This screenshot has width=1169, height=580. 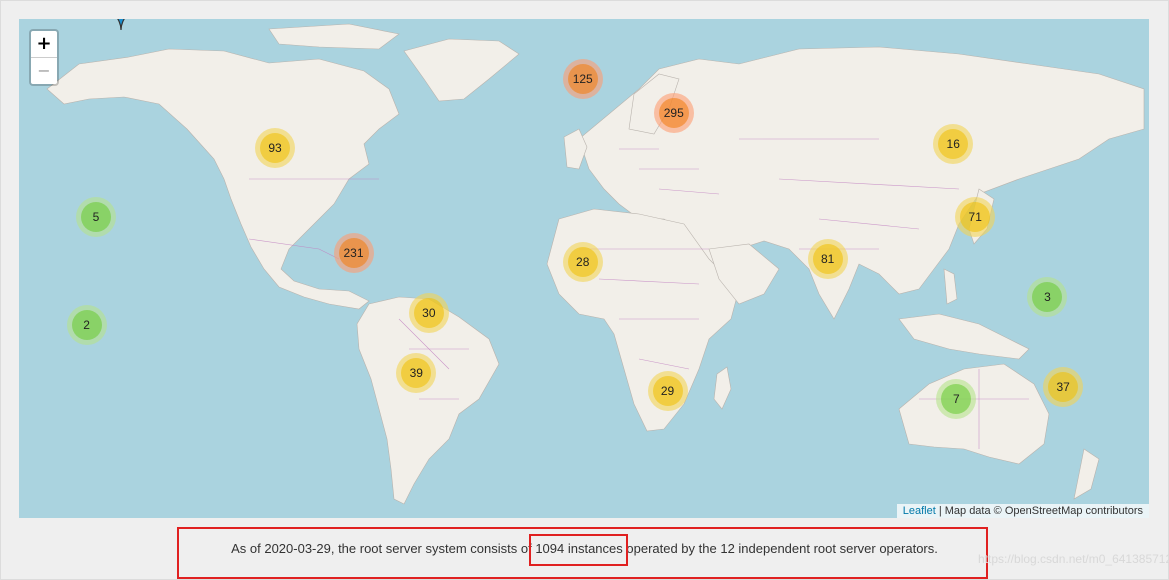 I want to click on zoom-out-button: −, so click(x=44, y=70).